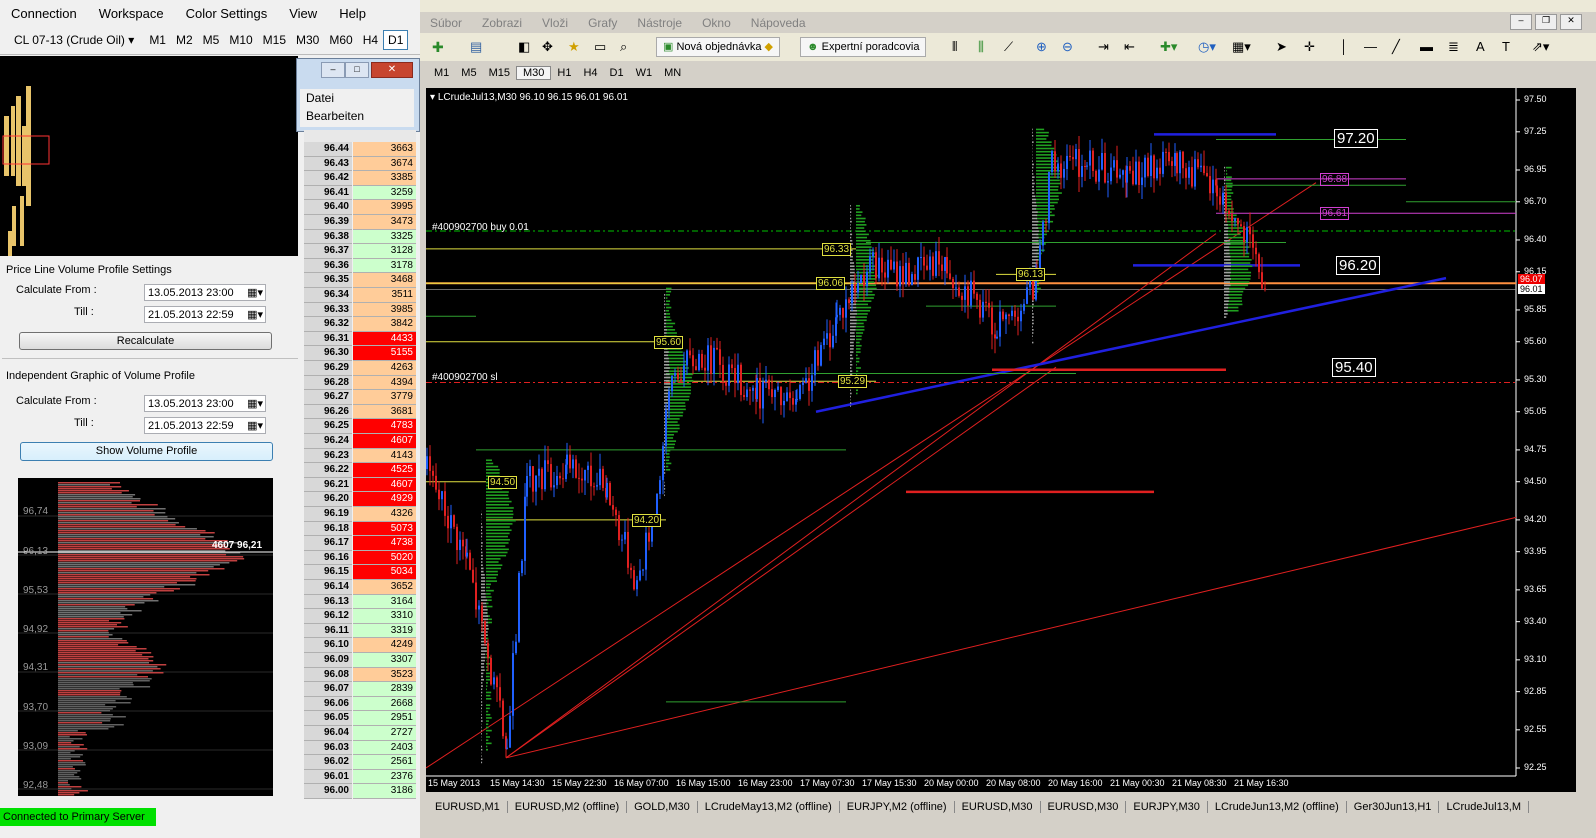 Image resolution: width=1596 pixels, height=838 pixels. Describe the element at coordinates (954, 47) in the screenshot. I see `bar-chart-icon: ⫴` at that location.